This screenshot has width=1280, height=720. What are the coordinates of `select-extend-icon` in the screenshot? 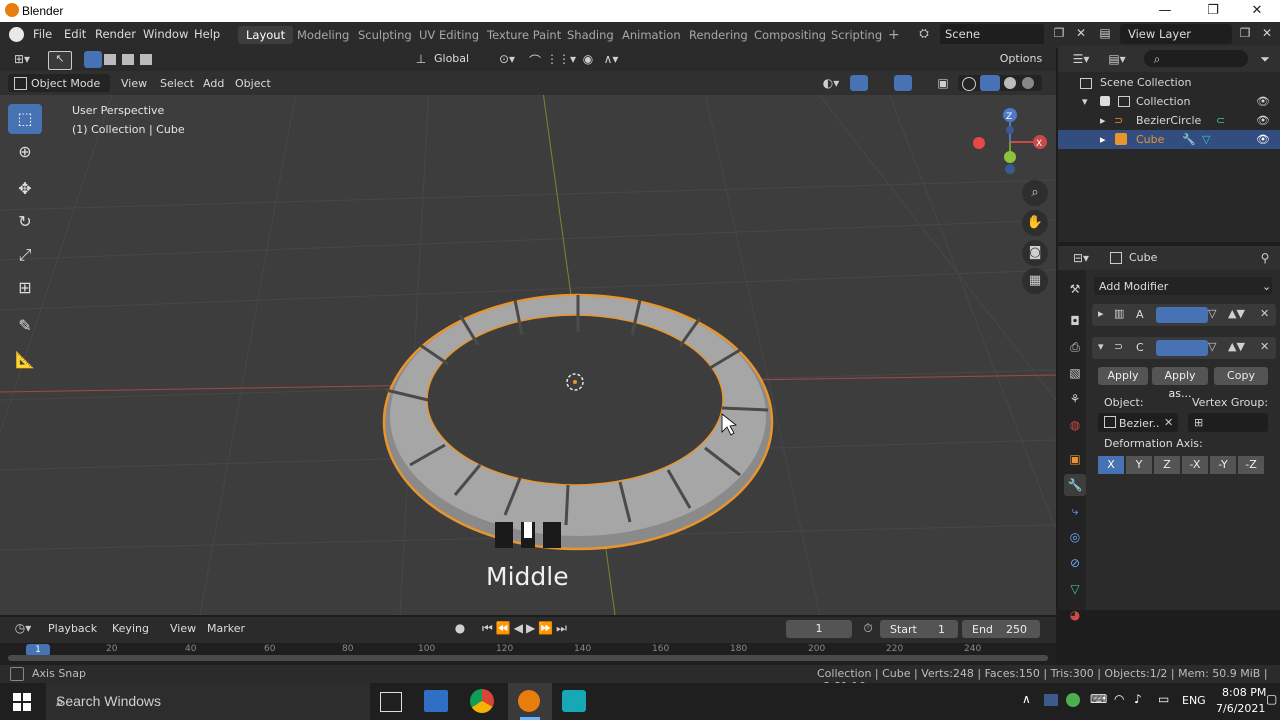 It's located at (110, 59).